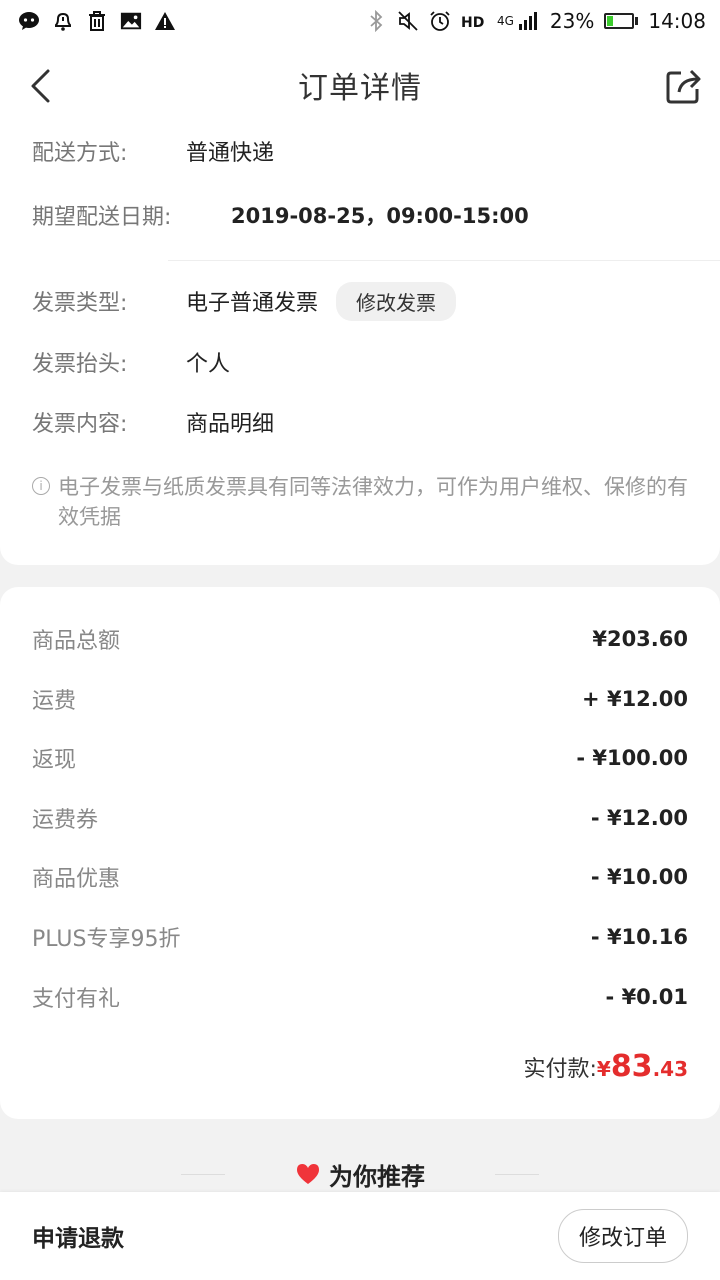 The height and width of the screenshot is (1280, 720). What do you see at coordinates (102, 217) in the screenshot?
I see `delivery-date-label: 期望配送日期:` at bounding box center [102, 217].